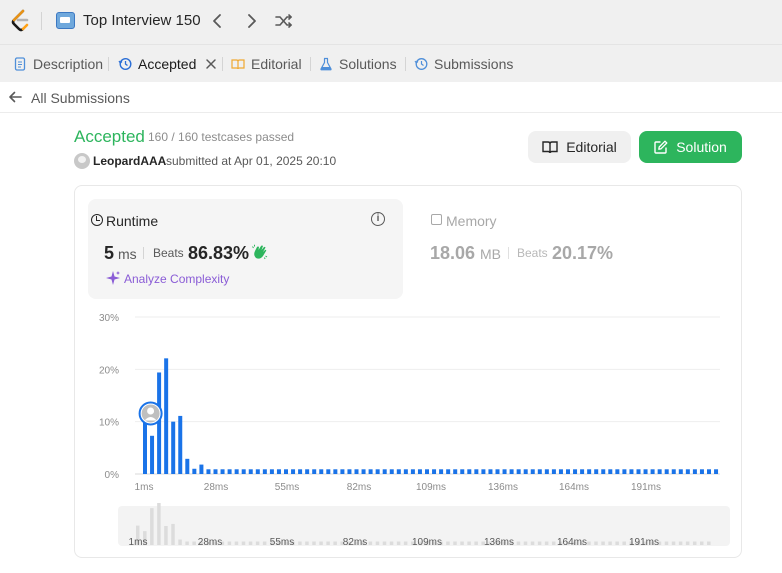  I want to click on tab-accepted: Accepted, so click(167, 63).